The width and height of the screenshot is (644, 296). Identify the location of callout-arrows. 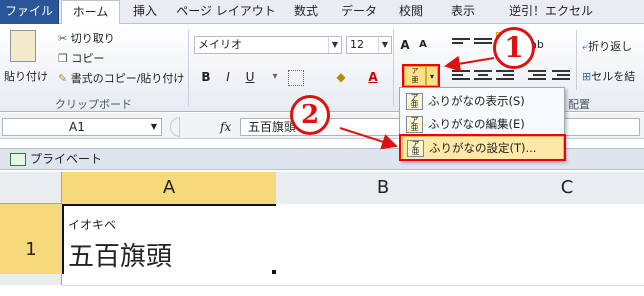
(417, 102).